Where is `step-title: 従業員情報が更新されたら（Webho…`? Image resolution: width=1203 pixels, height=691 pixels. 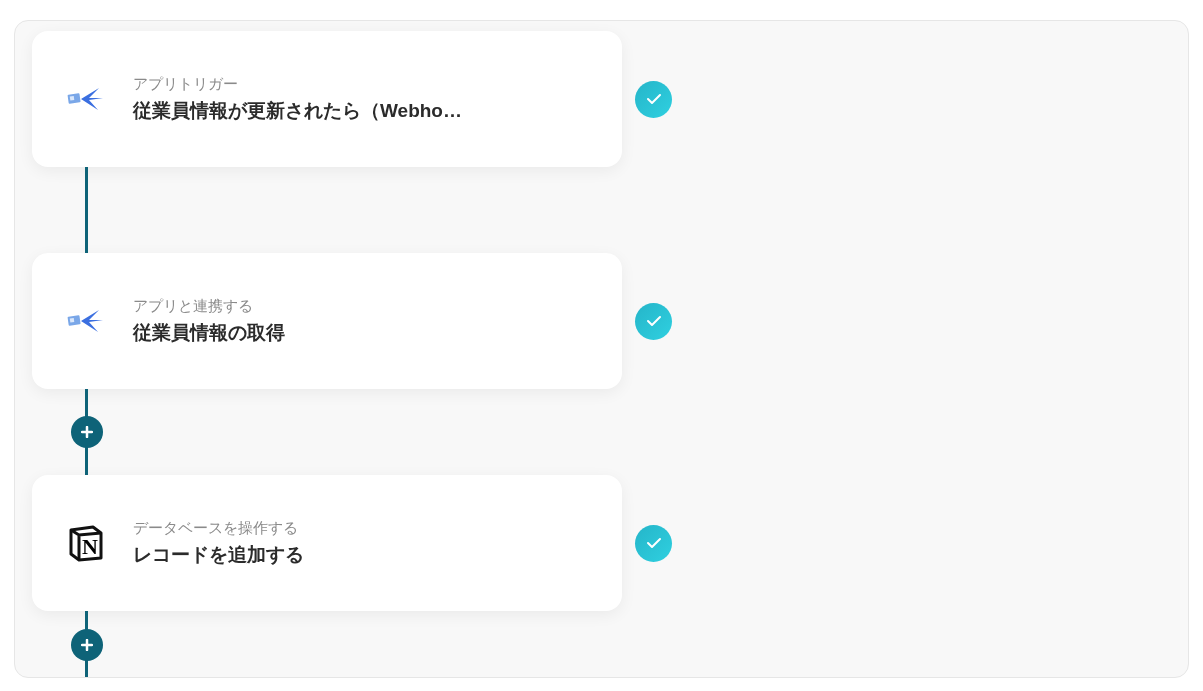
step-title: 従業員情報が更新されたら（Webho… is located at coordinates (297, 111).